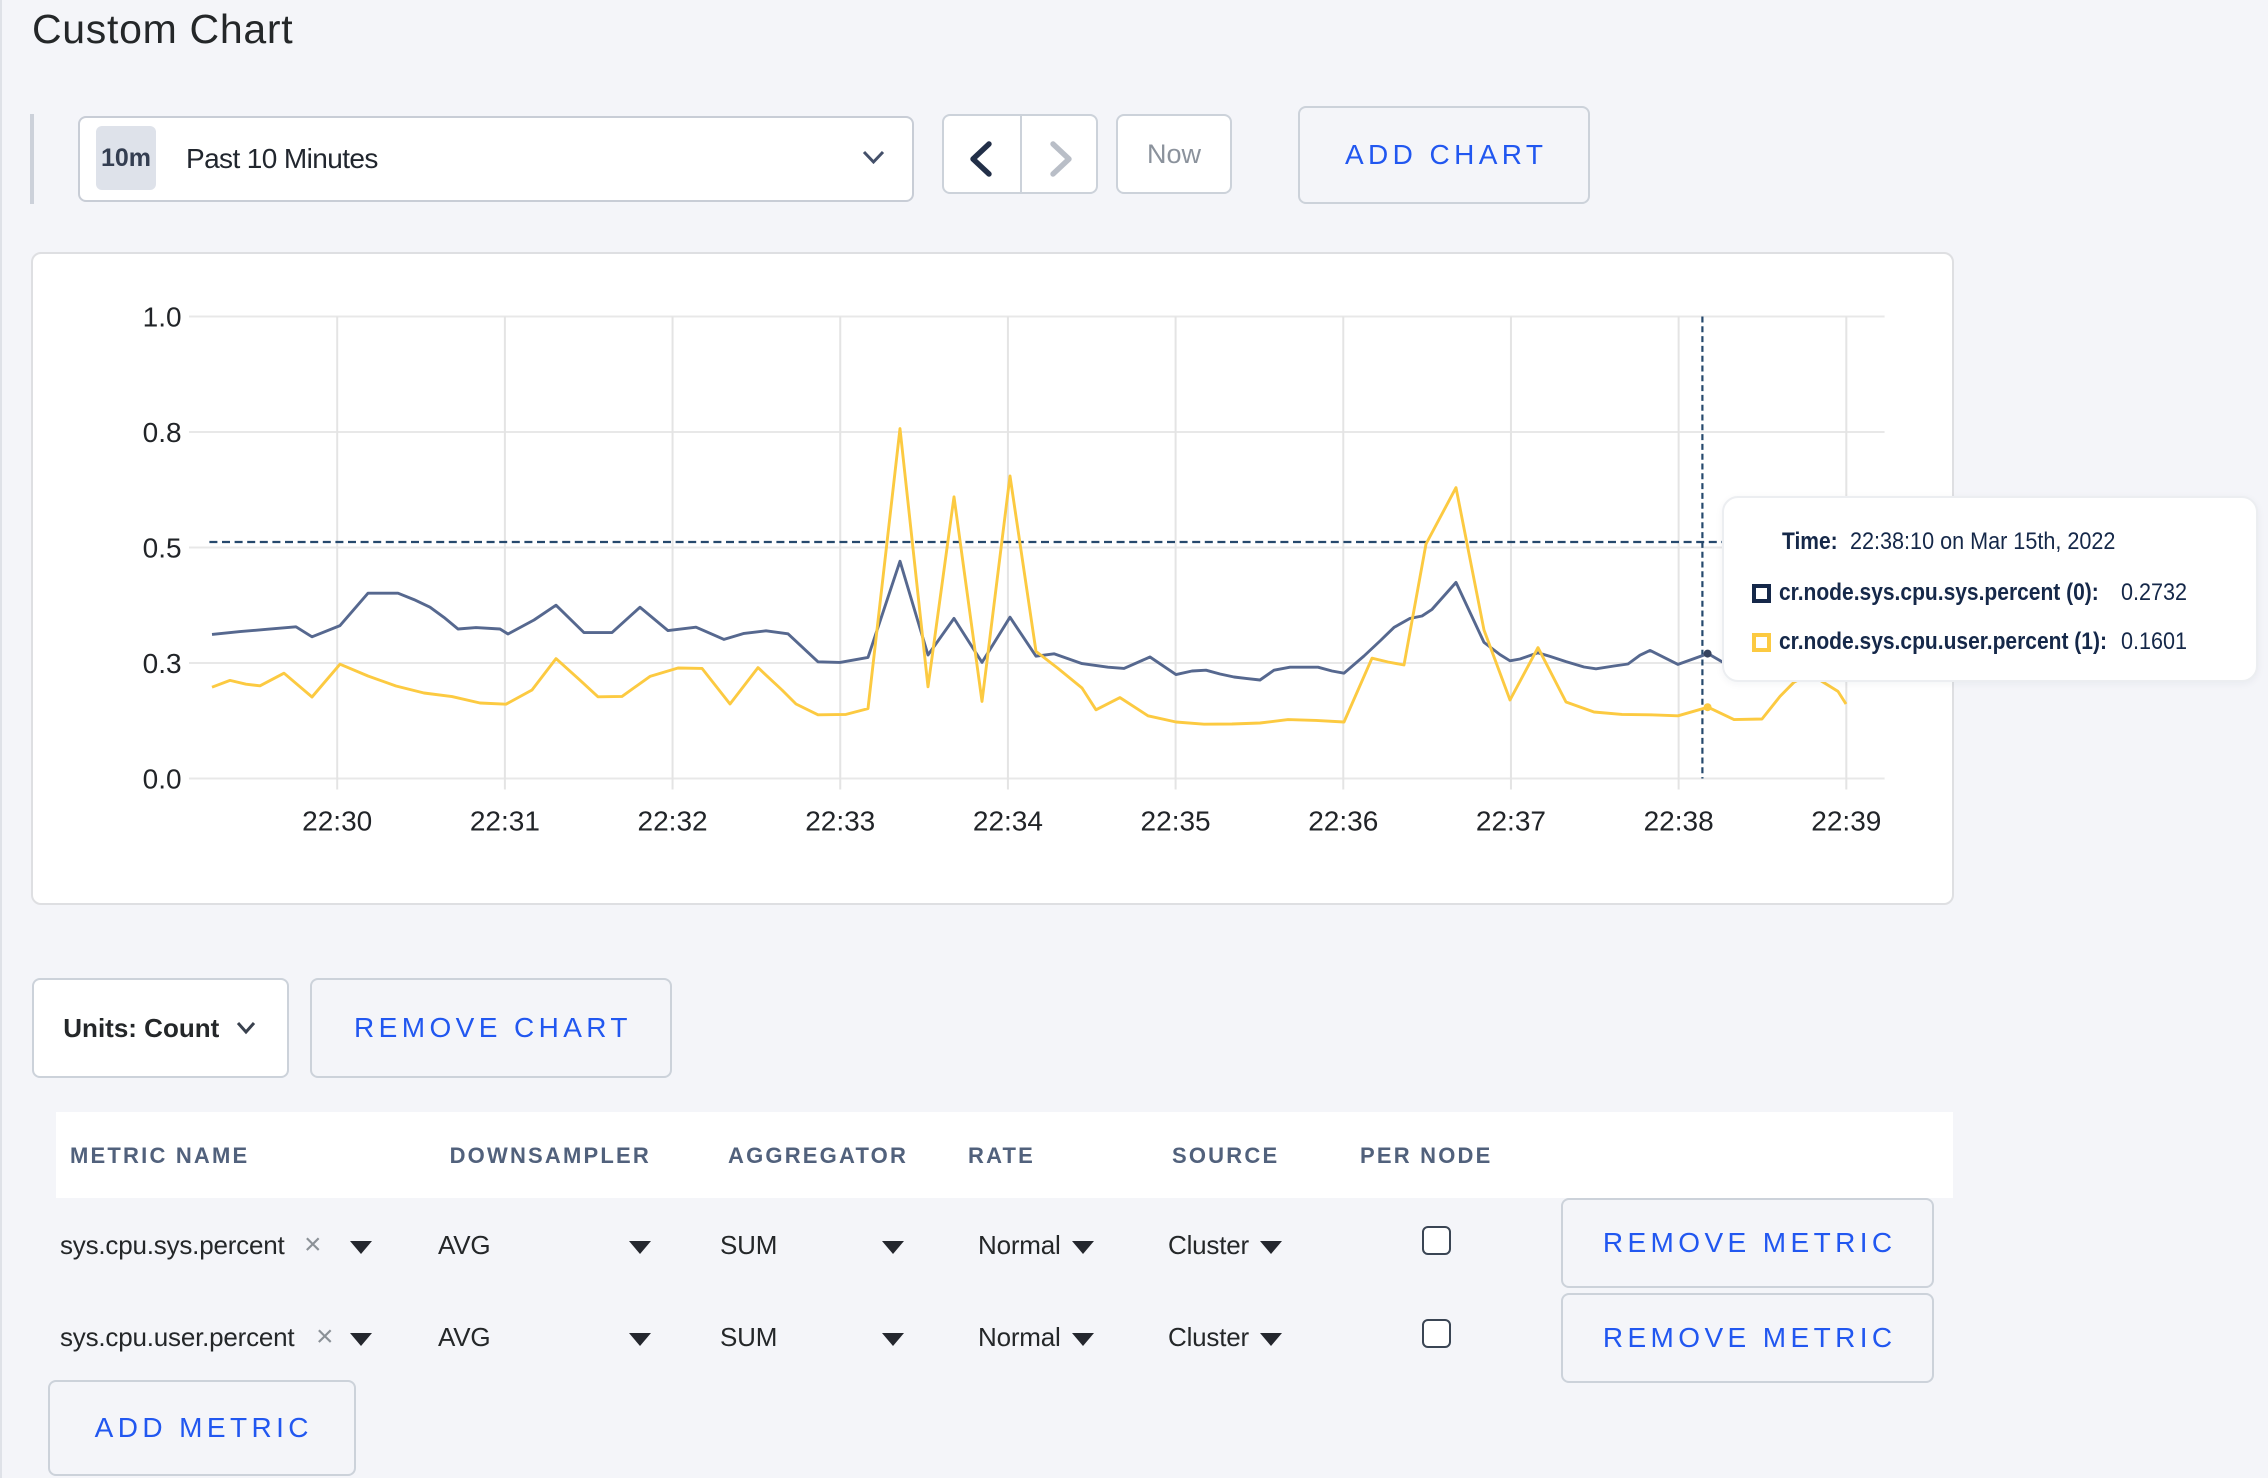 The height and width of the screenshot is (1478, 2268). Describe the element at coordinates (162, 548) in the screenshot. I see `svg-text: 0.5` at that location.